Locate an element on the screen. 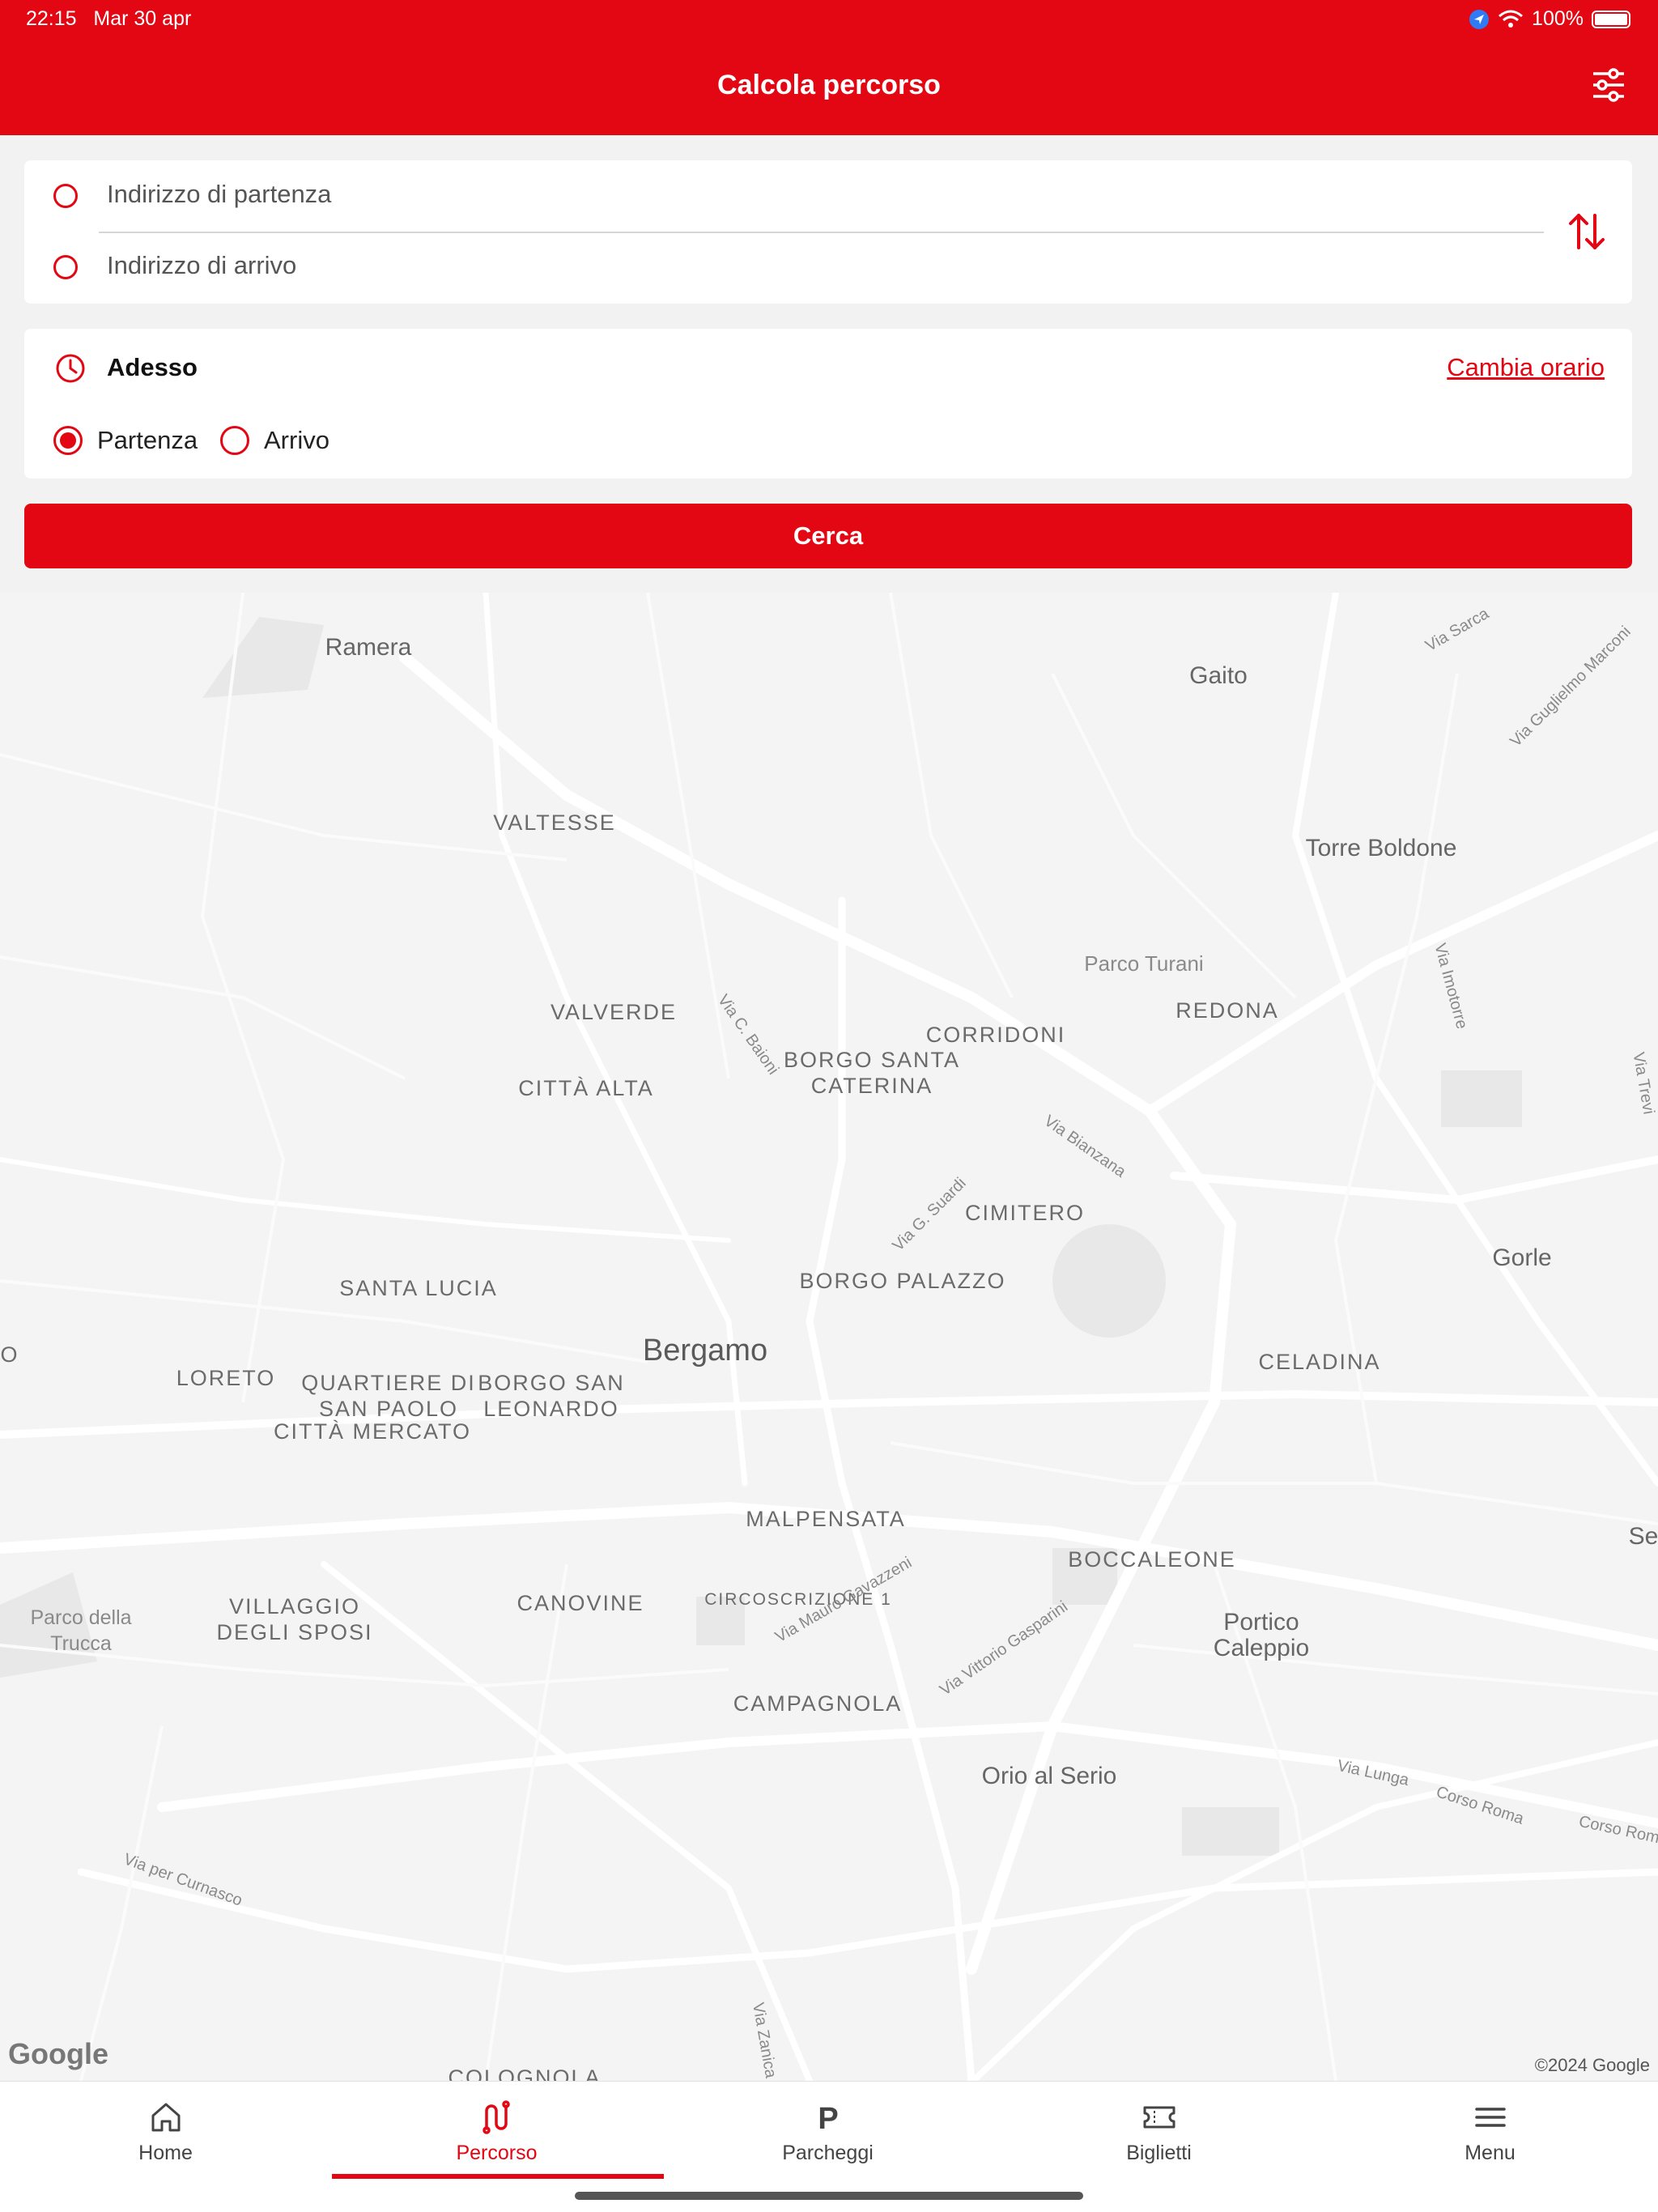 This screenshot has height=2212, width=1658. map-label-orio-al-serio: Orio al Serio is located at coordinates (1049, 1776).